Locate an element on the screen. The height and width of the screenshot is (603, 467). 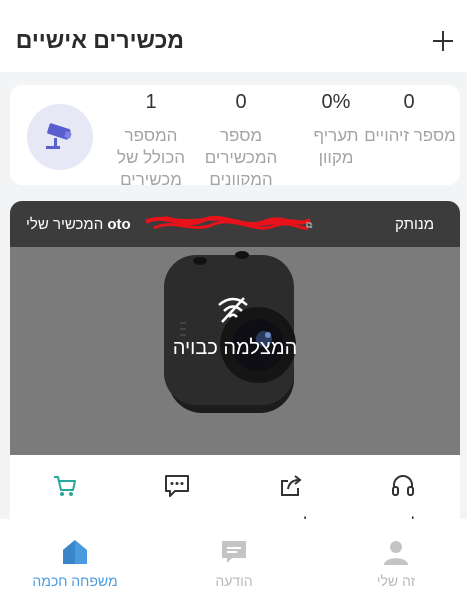
device-name-suffix: המכשיר שלי is located at coordinates (67, 224).